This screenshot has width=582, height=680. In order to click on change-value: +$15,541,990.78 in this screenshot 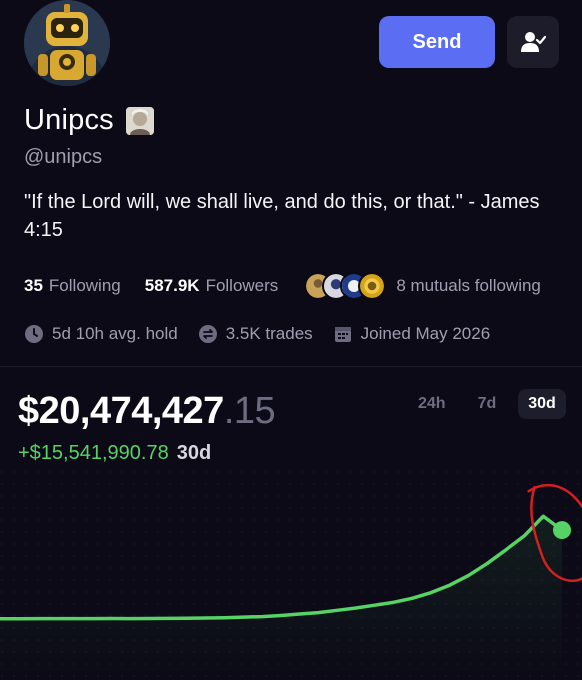, I will do `click(93, 453)`.